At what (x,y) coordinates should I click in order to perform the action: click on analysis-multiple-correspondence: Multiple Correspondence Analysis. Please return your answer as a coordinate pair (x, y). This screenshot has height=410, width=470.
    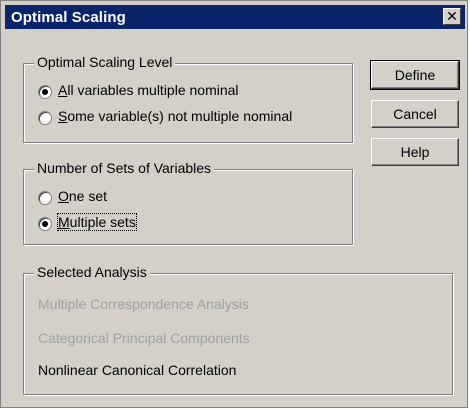
    Looking at the image, I should click on (143, 304).